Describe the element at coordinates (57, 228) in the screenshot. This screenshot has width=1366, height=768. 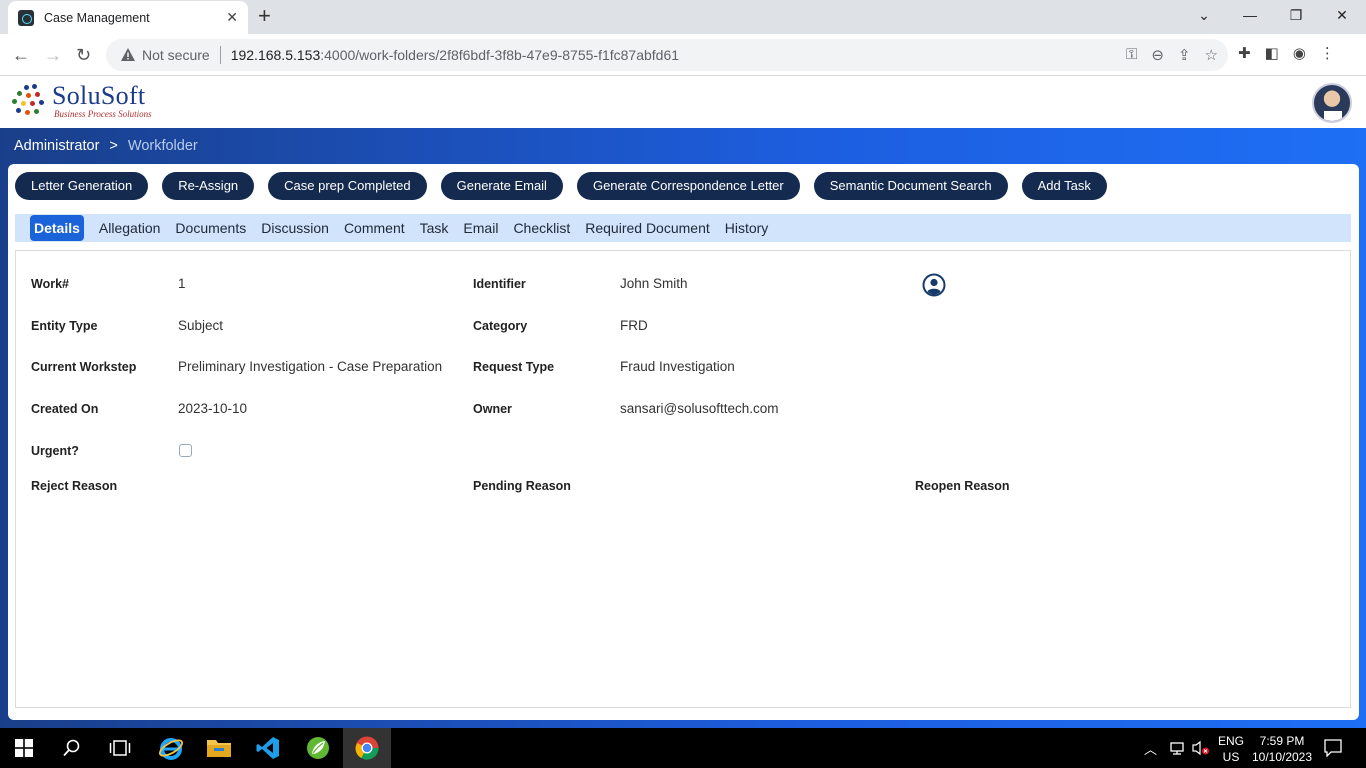
I see `tab-details: Details` at that location.